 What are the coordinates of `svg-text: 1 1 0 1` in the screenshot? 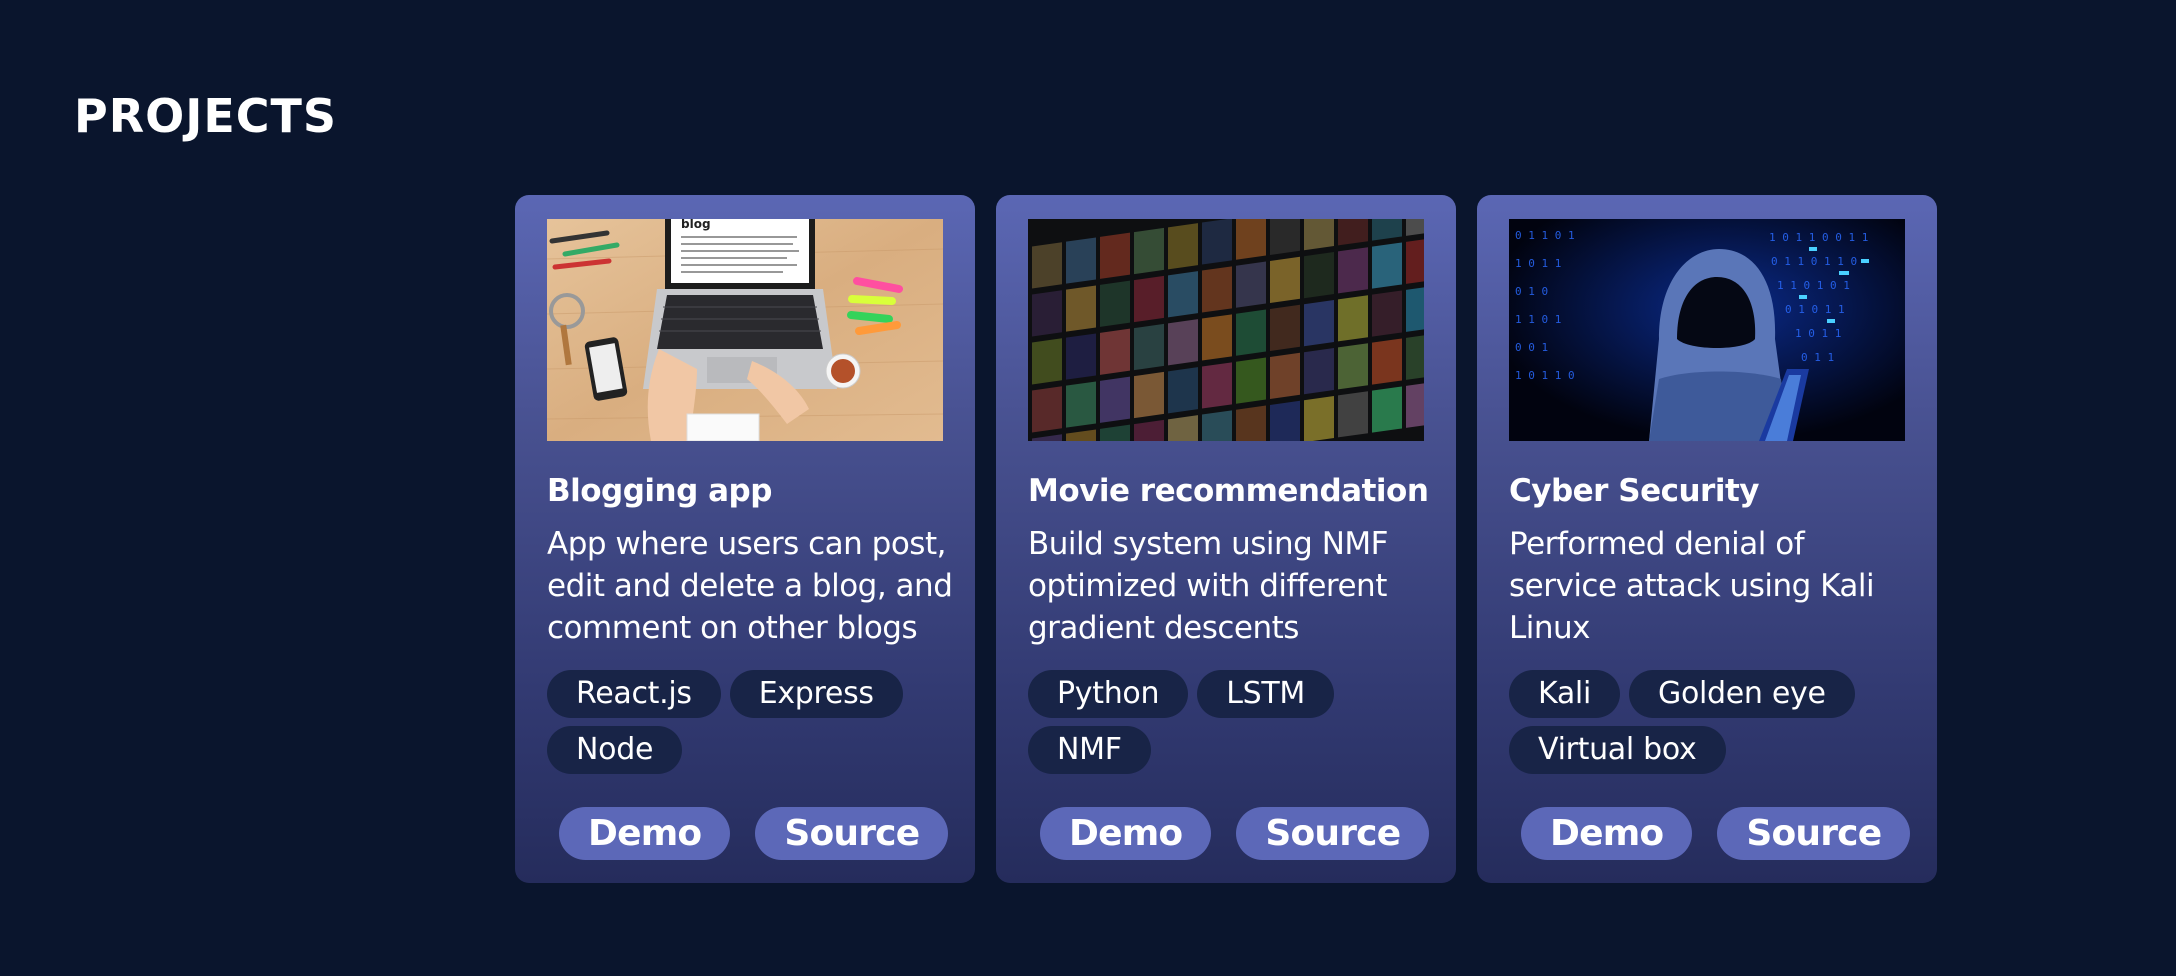 It's located at (1538, 319).